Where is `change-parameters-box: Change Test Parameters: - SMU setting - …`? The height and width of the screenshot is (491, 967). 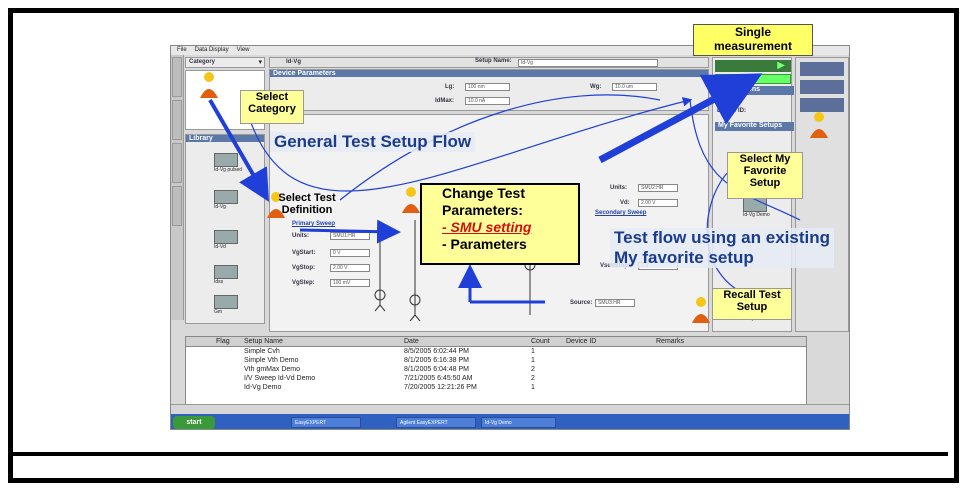
change-parameters-box: Change Test Parameters: - SMU setting - … is located at coordinates (500, 224).